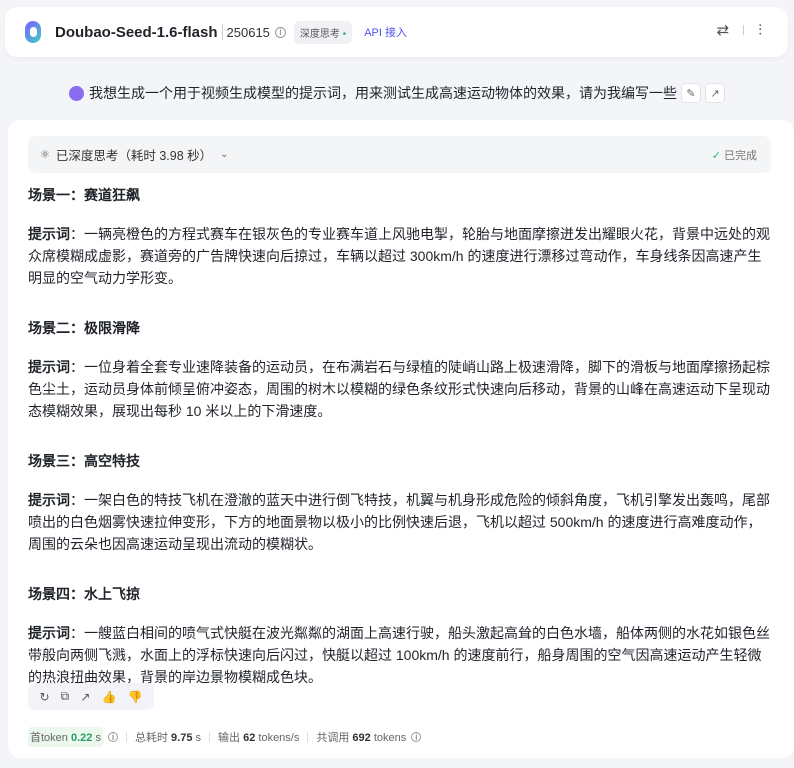  Describe the element at coordinates (84, 195) in the screenshot. I see `scene-title: 场景一：赛道狂飙` at that location.